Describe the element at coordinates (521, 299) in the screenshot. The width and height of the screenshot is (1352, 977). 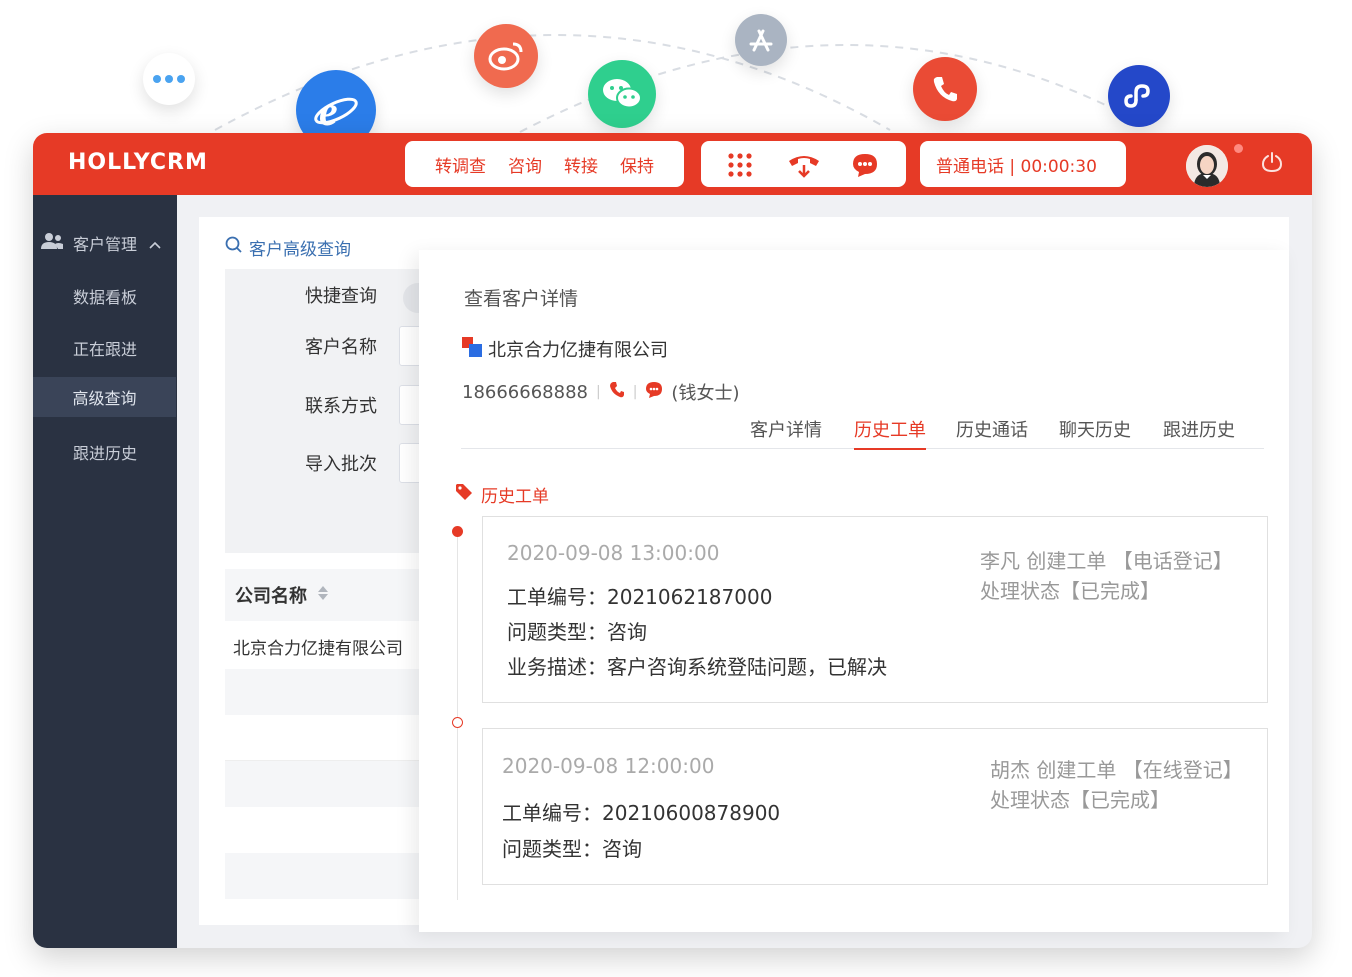
I see `detail-title: 查看客户详情` at that location.